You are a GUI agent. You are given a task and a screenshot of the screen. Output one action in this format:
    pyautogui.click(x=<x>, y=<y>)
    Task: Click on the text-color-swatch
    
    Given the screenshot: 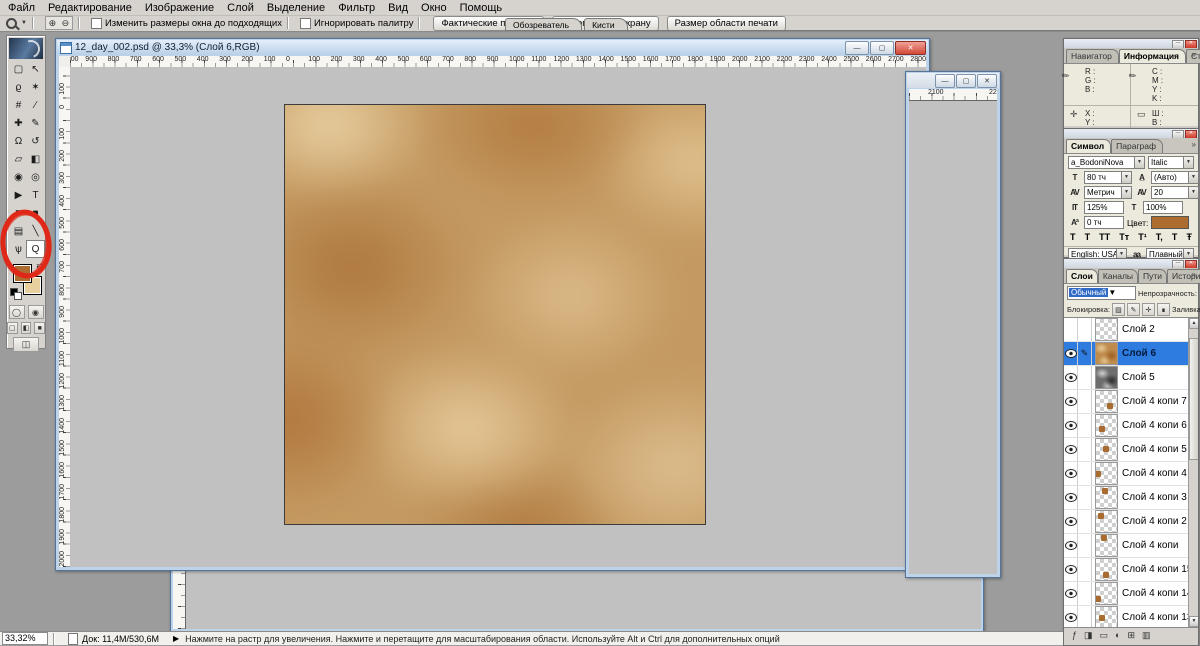 What is the action you would take?
    pyautogui.click(x=1170, y=222)
    